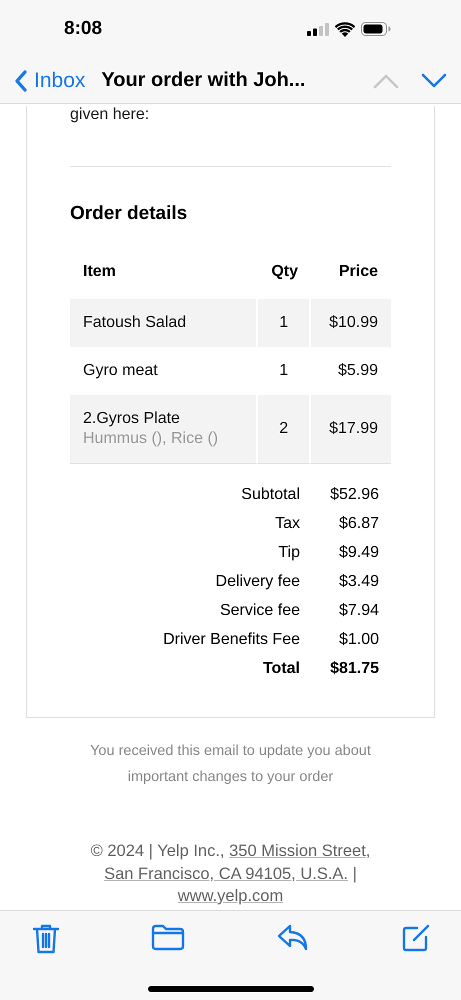  What do you see at coordinates (83, 29) in the screenshot?
I see `status-time: 8:08` at bounding box center [83, 29].